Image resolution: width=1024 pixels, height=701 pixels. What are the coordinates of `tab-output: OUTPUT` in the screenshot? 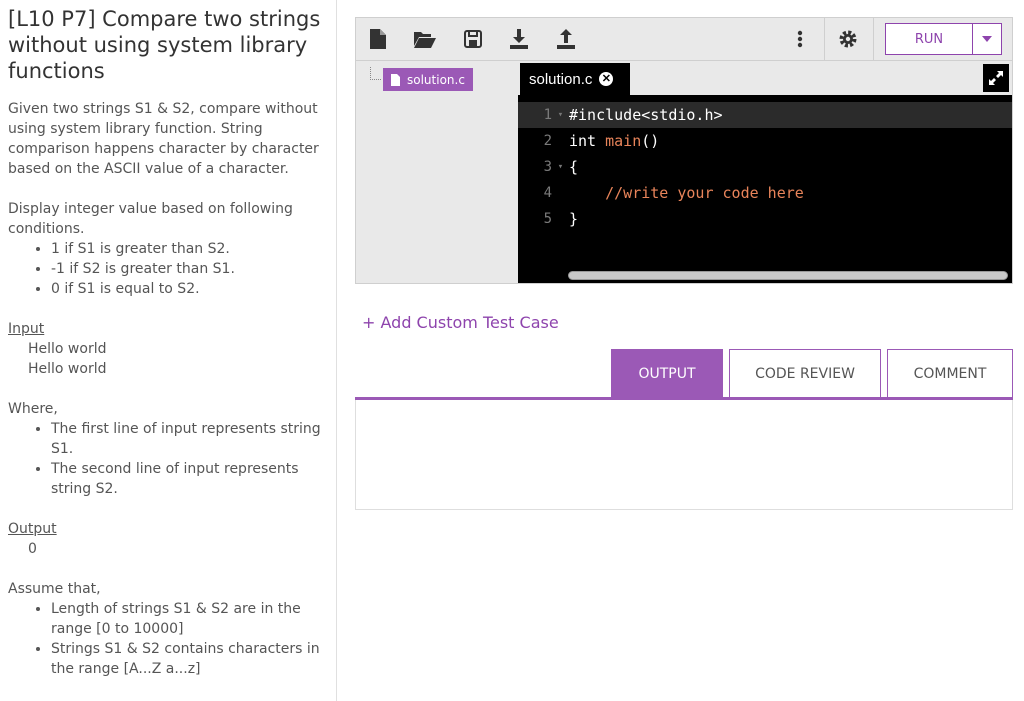 It's located at (667, 374).